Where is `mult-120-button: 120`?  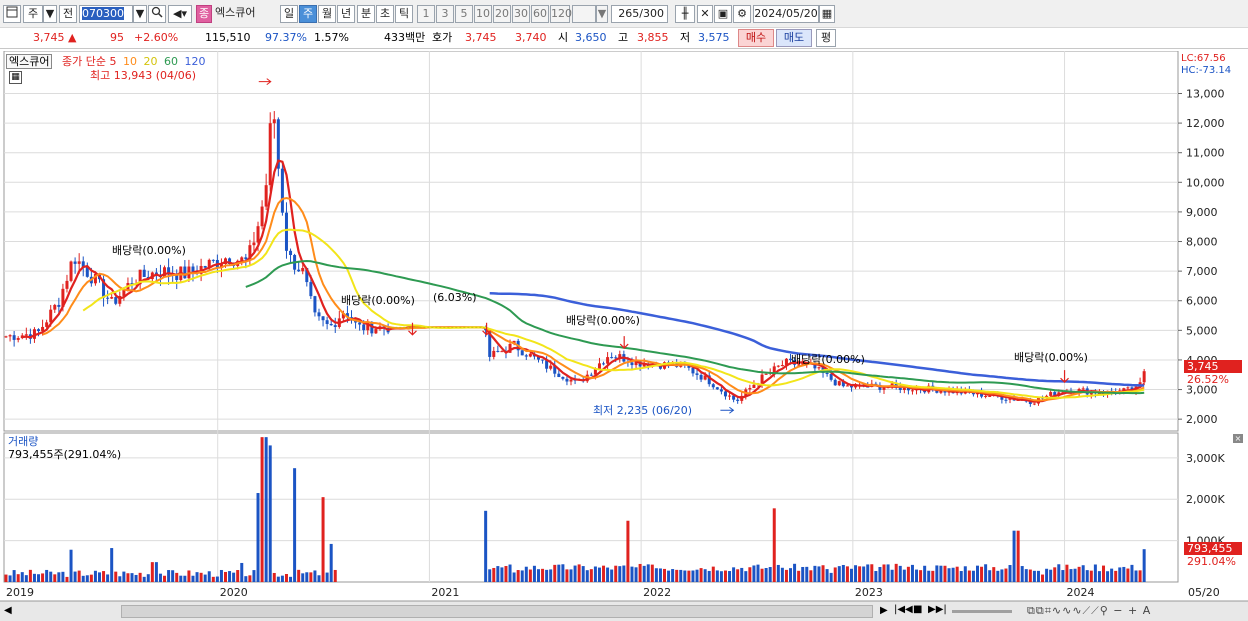
mult-120-button: 120 is located at coordinates (561, 14).